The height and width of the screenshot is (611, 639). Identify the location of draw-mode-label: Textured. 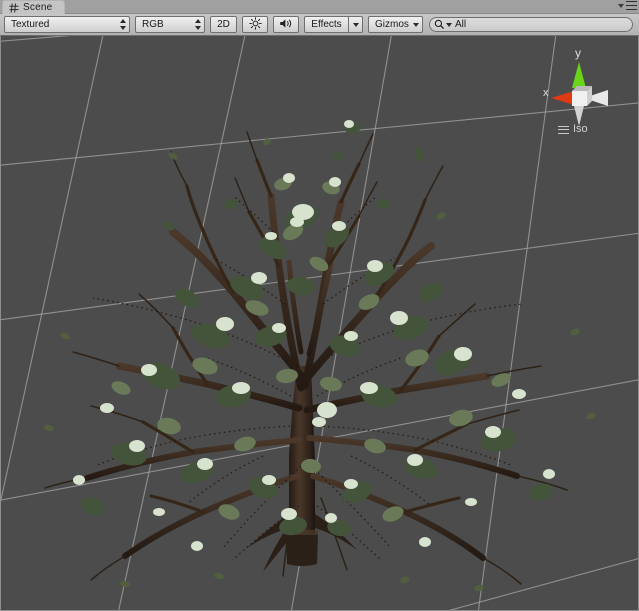
(30, 24).